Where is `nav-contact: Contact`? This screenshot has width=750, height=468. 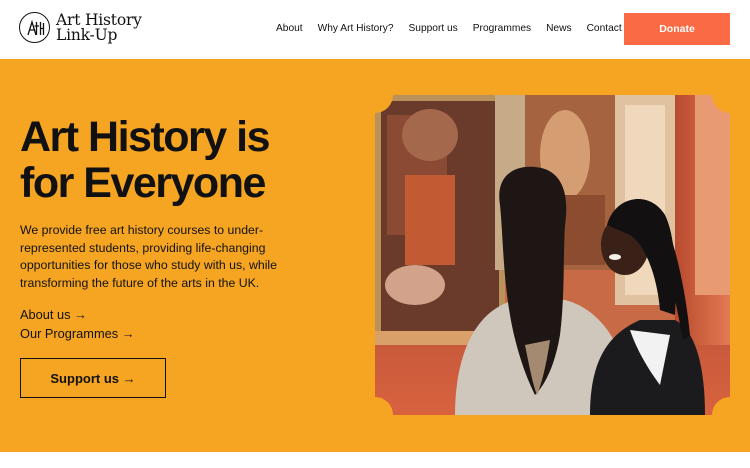
nav-contact: Contact is located at coordinates (604, 28).